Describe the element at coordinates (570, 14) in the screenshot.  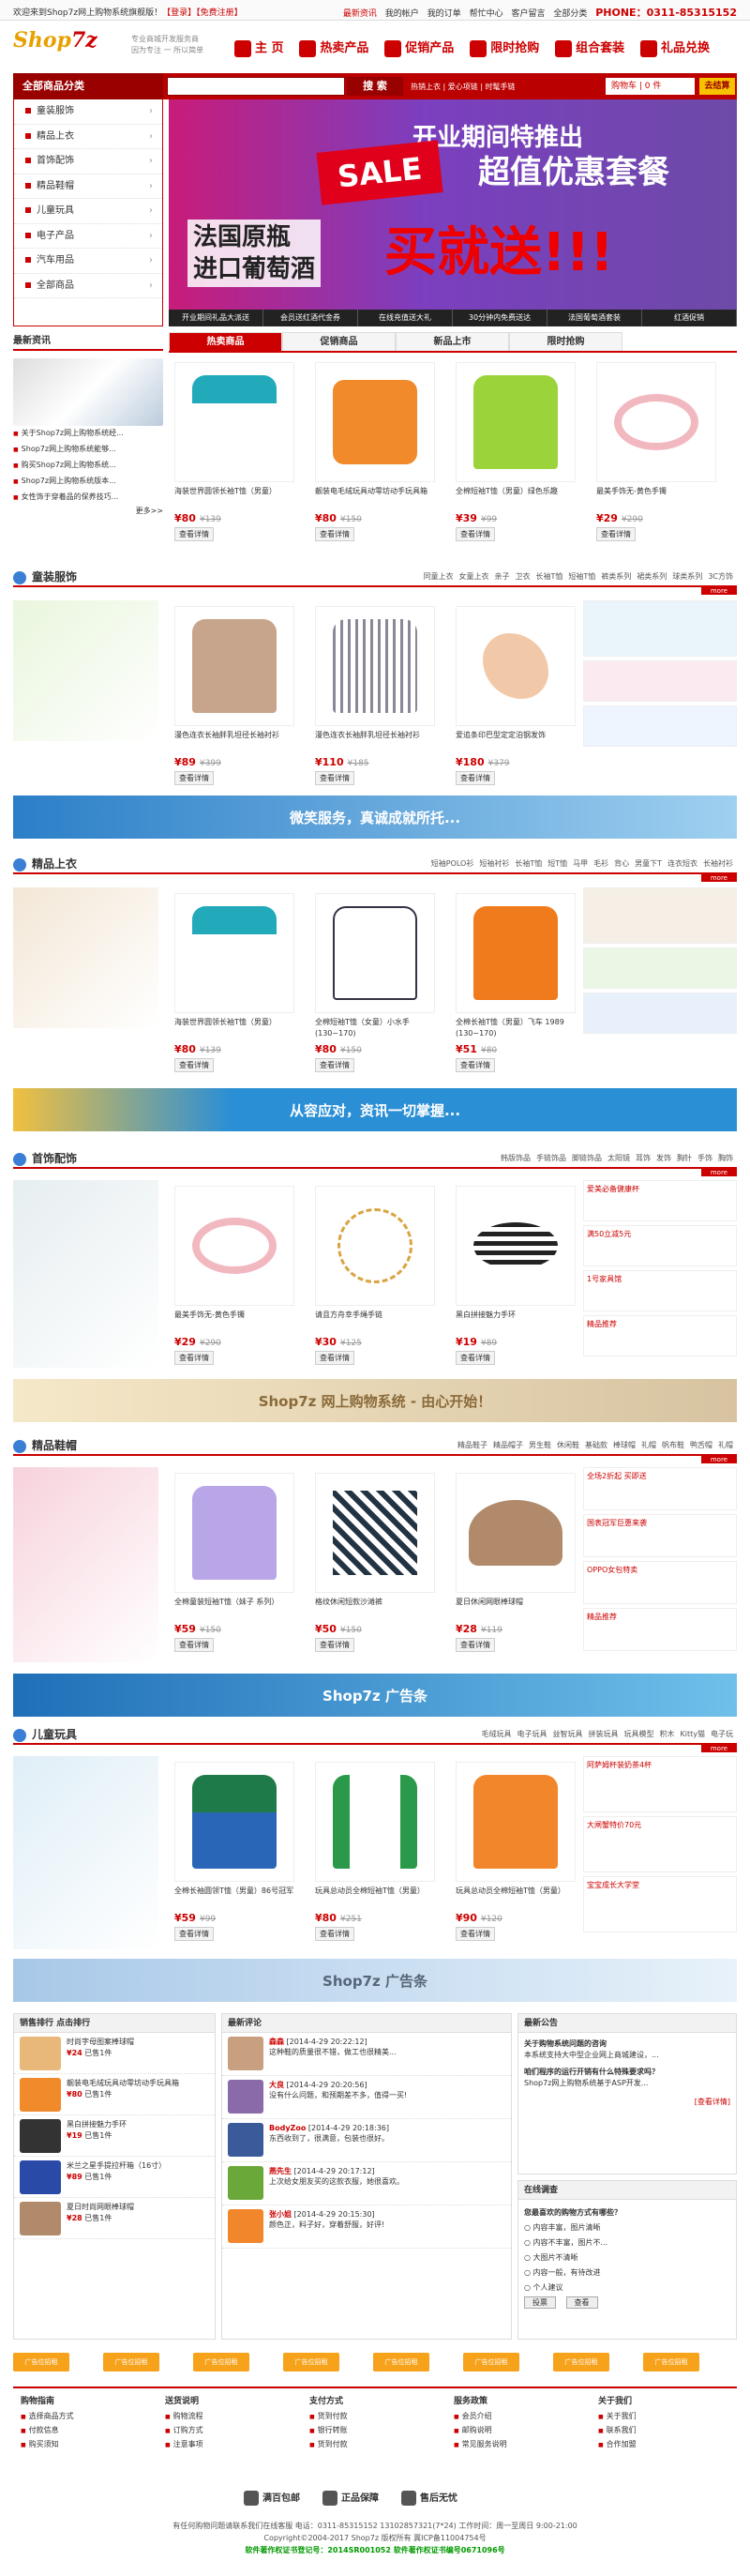
I see `top-link: 全部分类` at that location.